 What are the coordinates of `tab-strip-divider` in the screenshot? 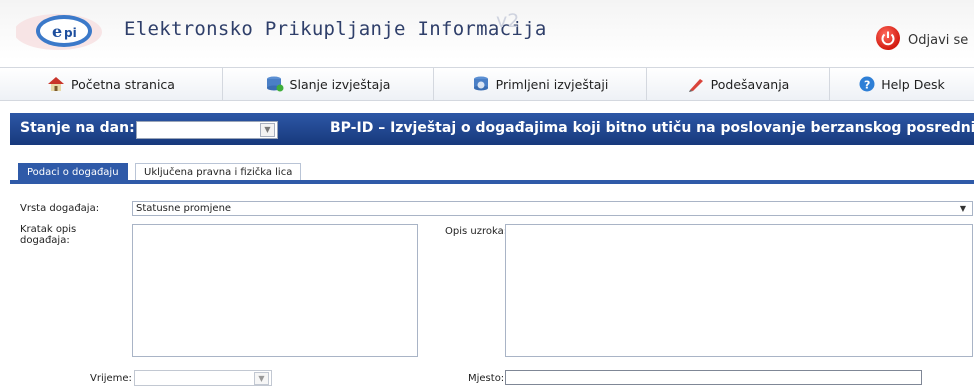 It's located at (492, 182).